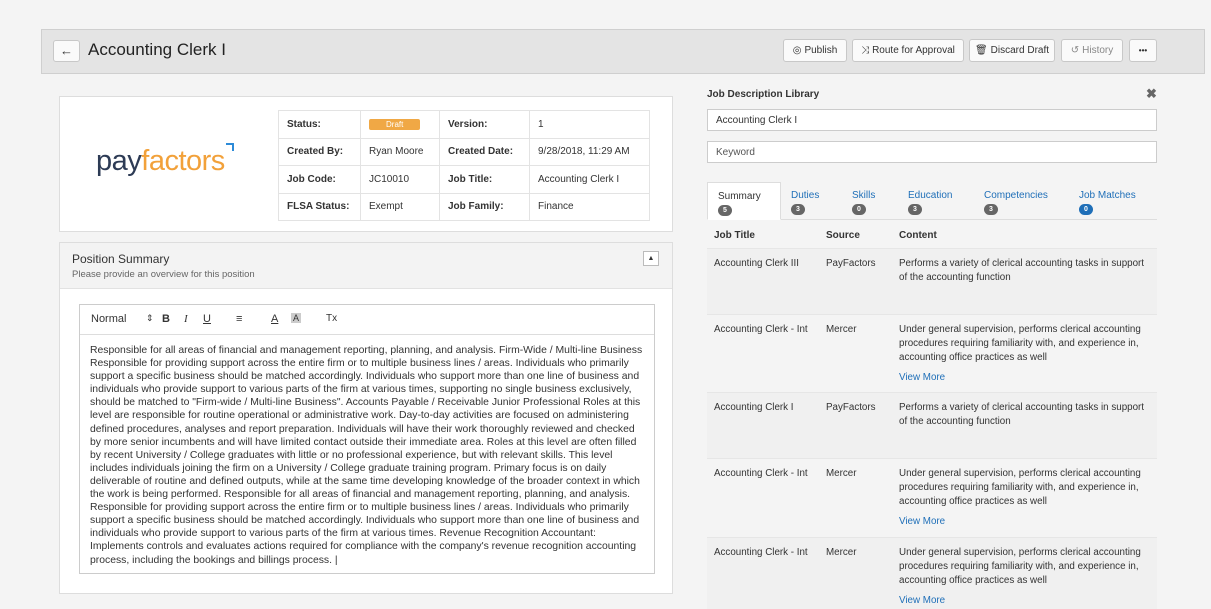 The image size is (1211, 609). Describe the element at coordinates (651, 258) in the screenshot. I see `collapse-button: ▲` at that location.